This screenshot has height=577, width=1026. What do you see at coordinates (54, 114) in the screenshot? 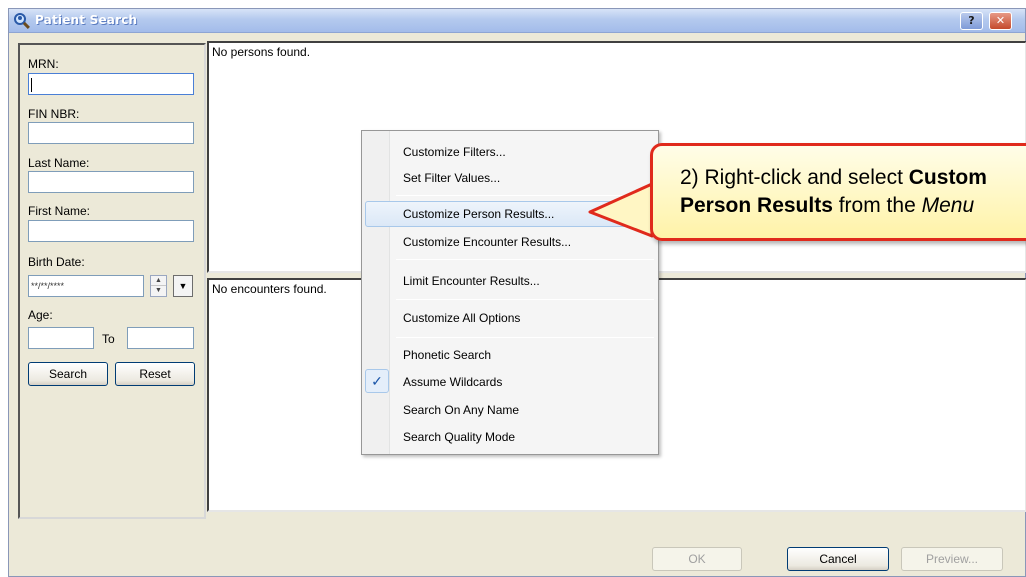
I see `fin-label: FIN NBR:` at bounding box center [54, 114].